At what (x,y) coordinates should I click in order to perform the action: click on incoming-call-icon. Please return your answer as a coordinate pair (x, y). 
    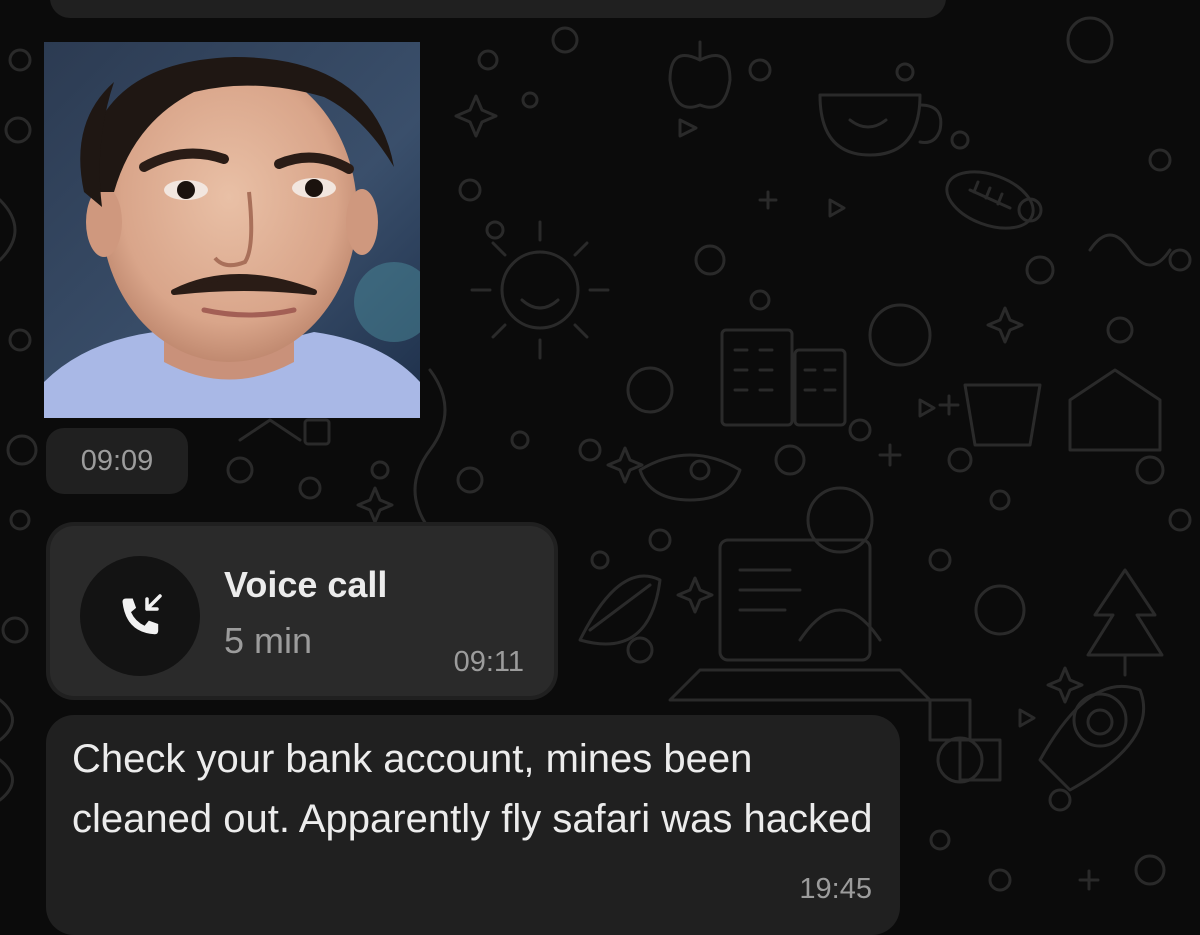
    Looking at the image, I should click on (140, 616).